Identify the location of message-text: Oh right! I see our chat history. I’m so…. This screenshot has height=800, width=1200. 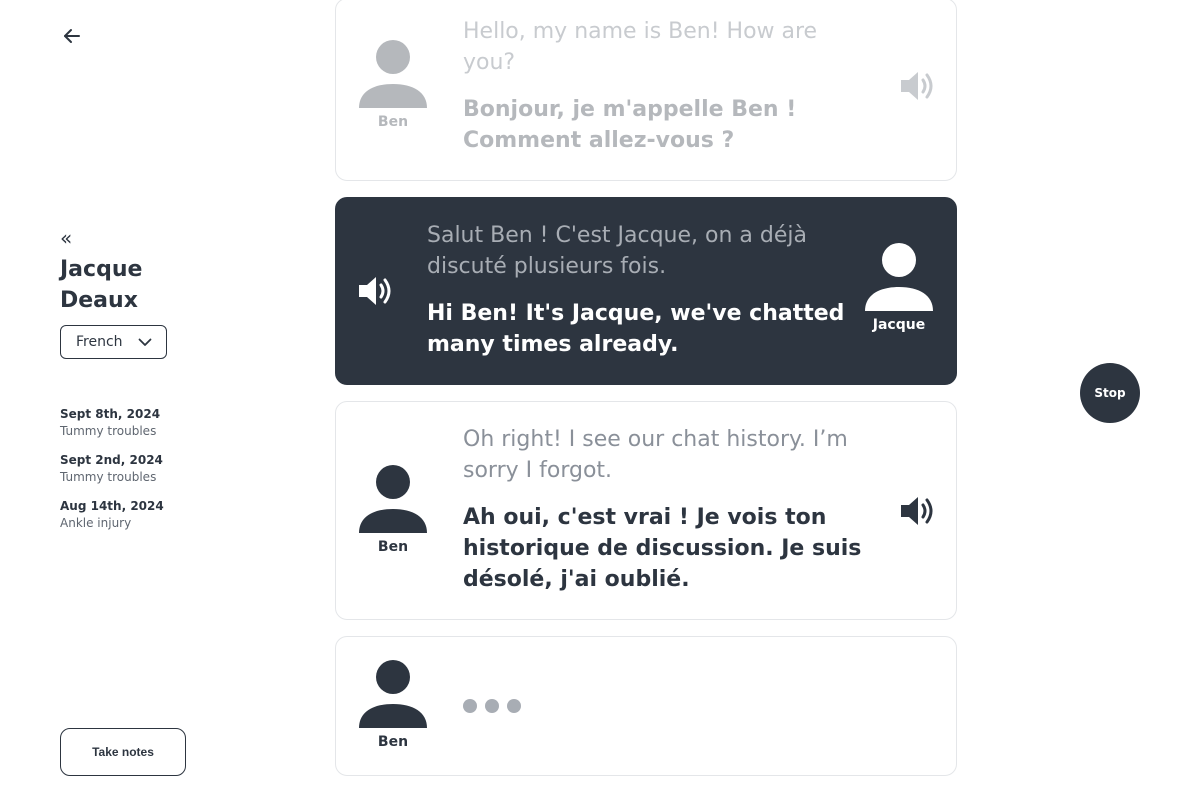
(673, 509).